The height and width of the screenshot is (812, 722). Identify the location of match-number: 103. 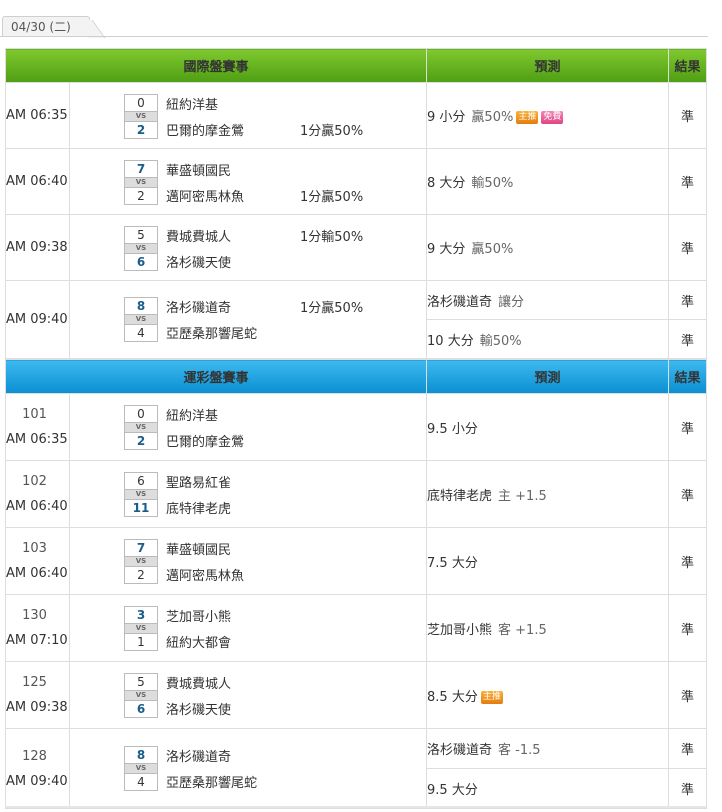
(34, 548).